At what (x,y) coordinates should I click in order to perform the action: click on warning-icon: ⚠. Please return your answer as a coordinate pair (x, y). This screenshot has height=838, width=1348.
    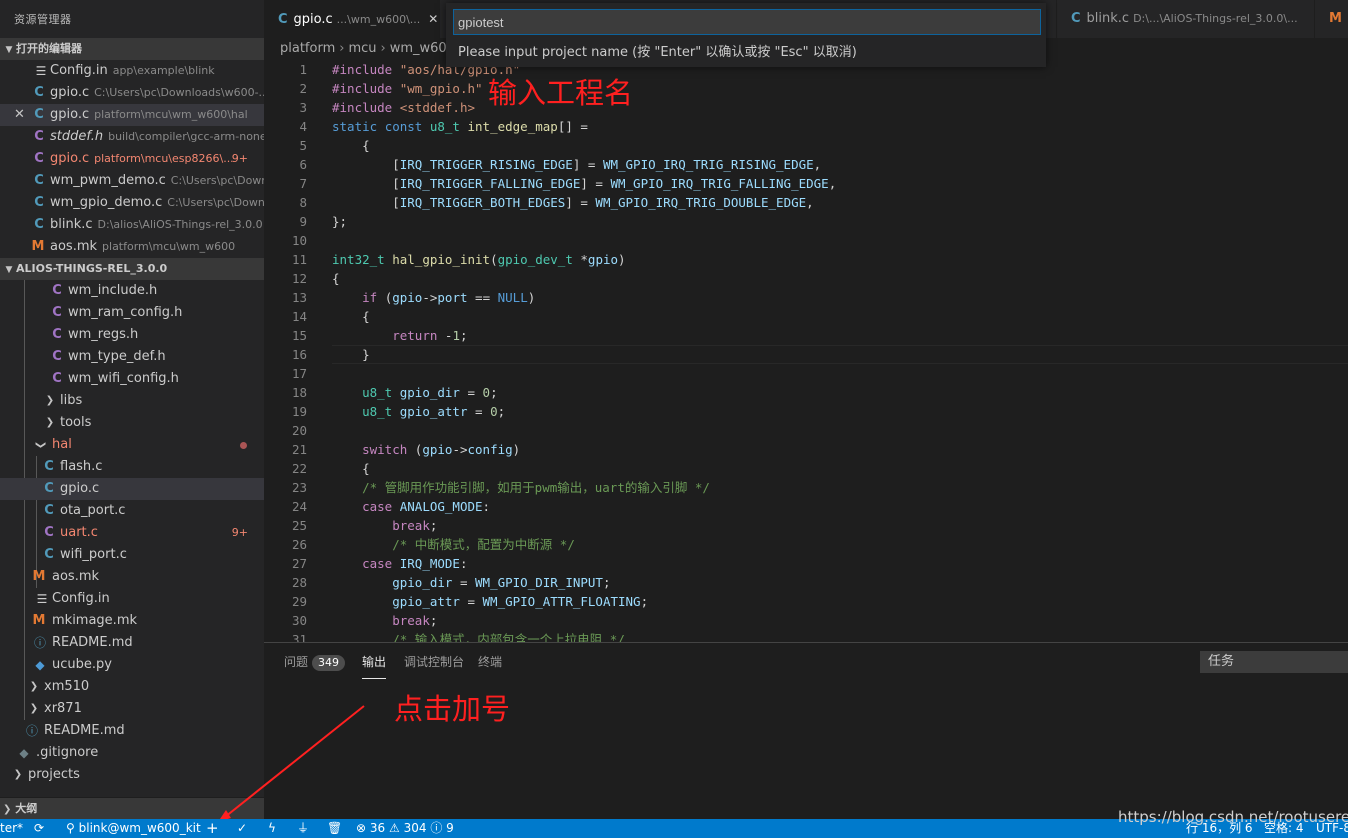
    Looking at the image, I should click on (394, 828).